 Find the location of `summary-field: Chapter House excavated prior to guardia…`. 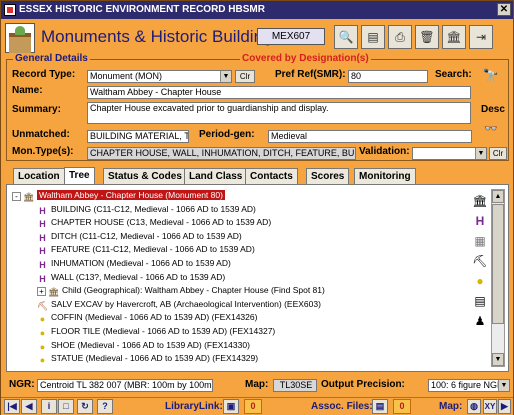

summary-field: Chapter House excavated prior to guardia… is located at coordinates (279, 113).